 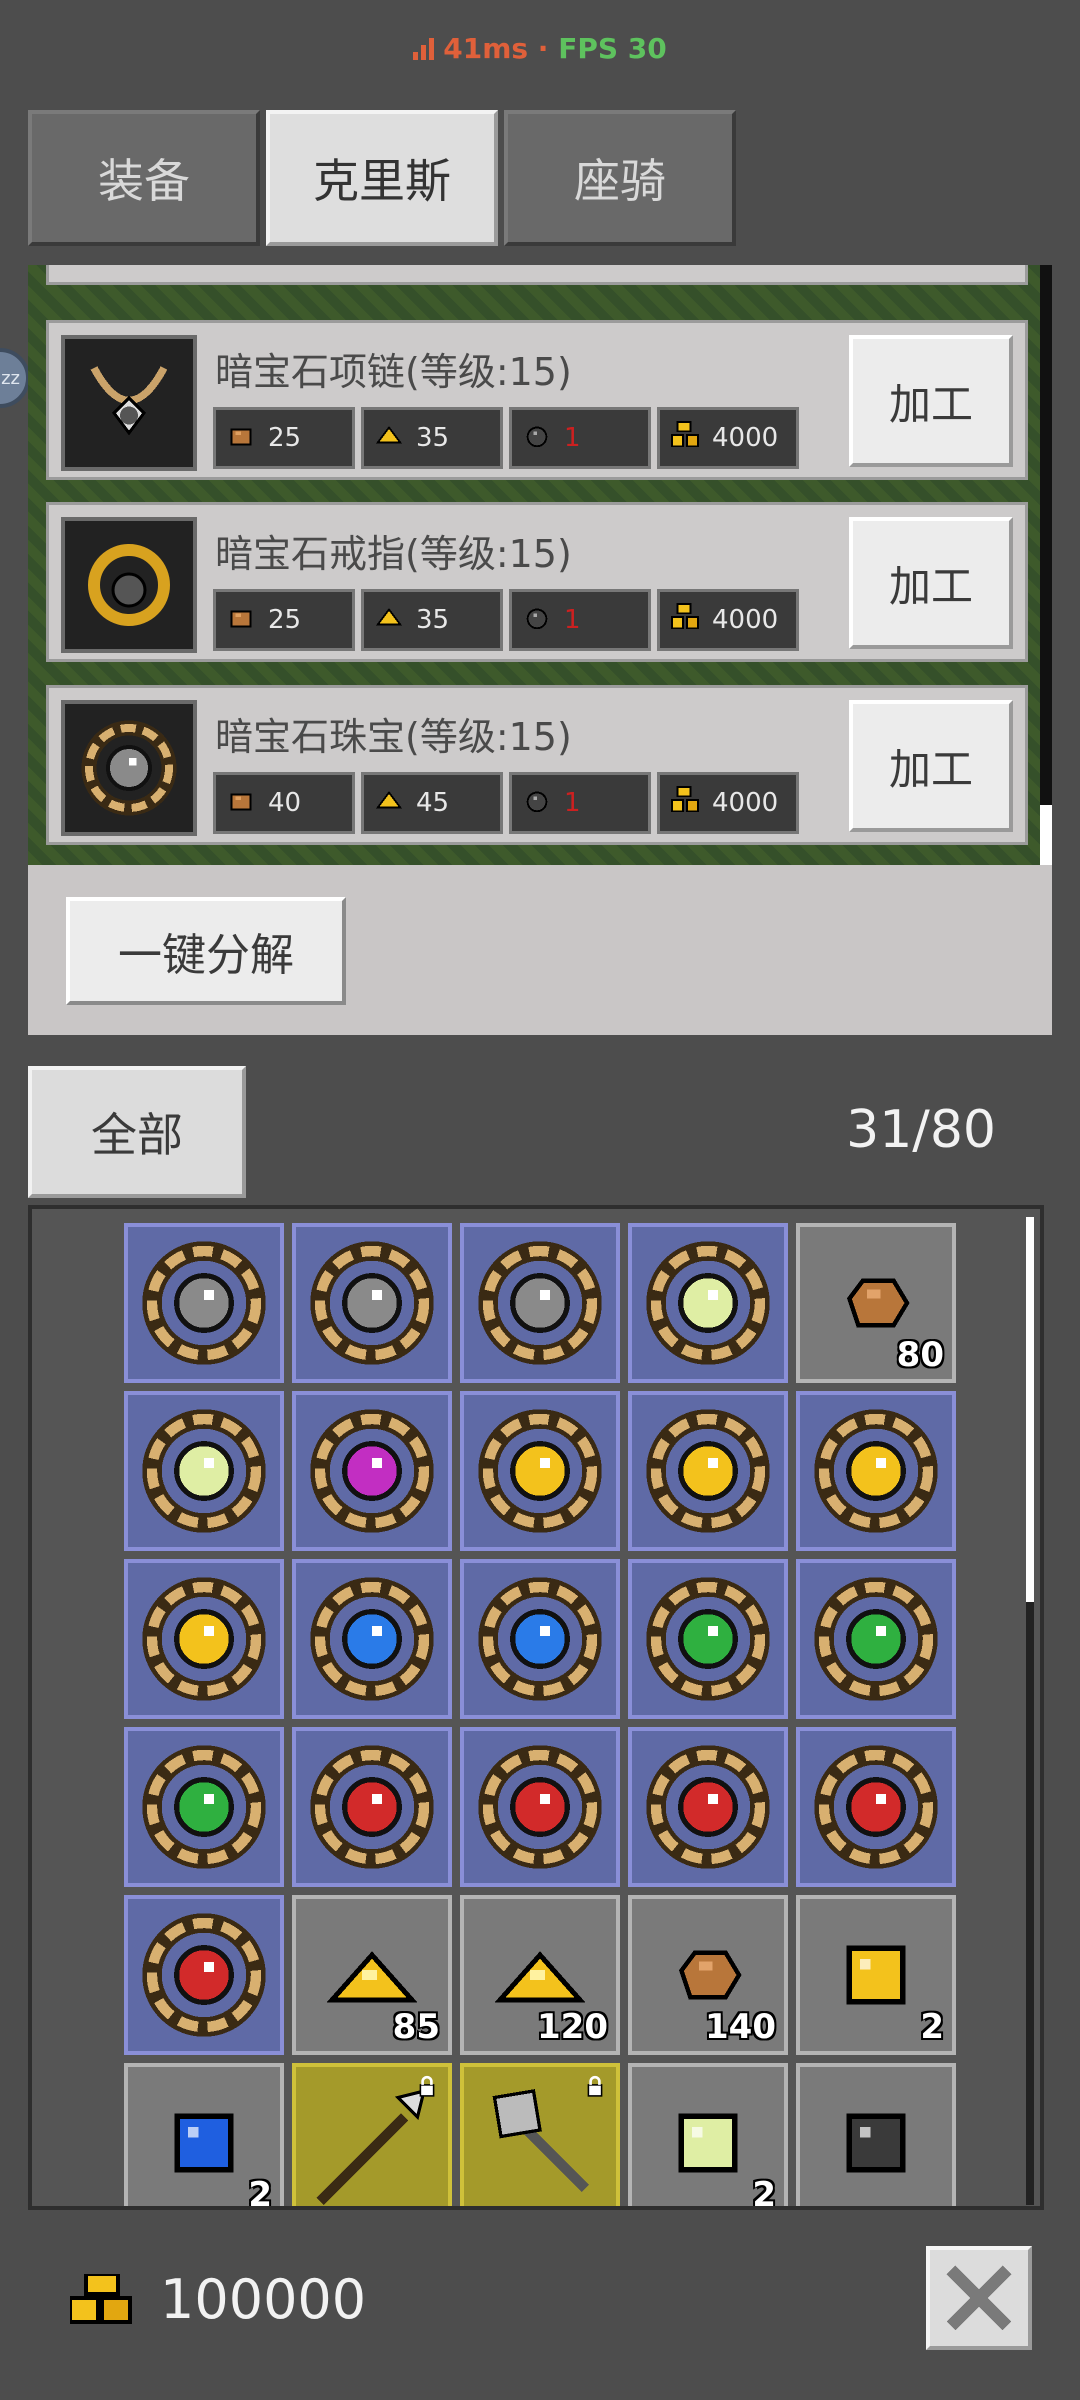 I want to click on recipe-row: 暗宝石项链(等级:15) 25 35 1 4000 加工, so click(x=537, y=400).